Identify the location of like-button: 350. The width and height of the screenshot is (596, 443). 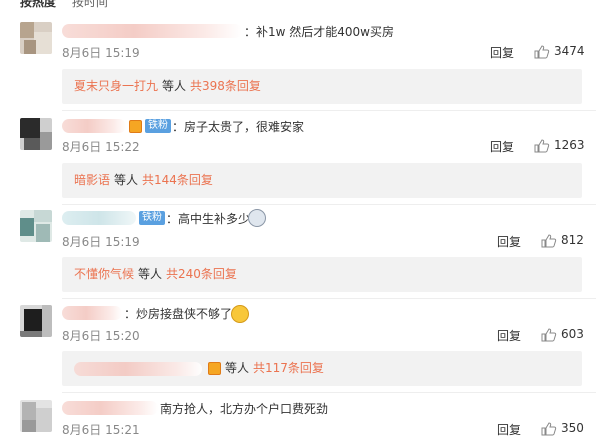
(567, 429).